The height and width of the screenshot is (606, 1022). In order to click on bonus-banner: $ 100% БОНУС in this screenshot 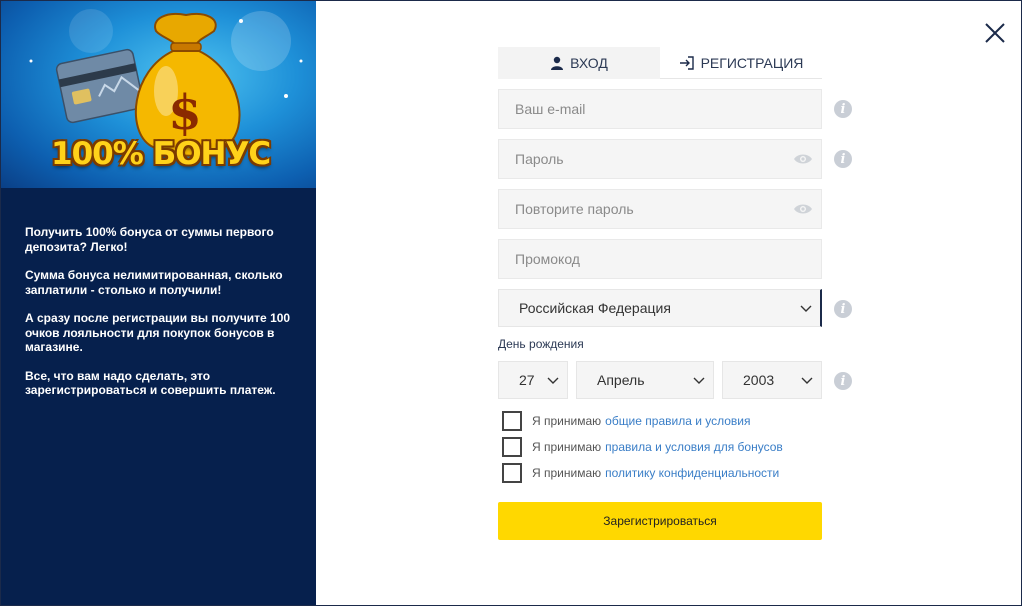, I will do `click(158, 94)`.